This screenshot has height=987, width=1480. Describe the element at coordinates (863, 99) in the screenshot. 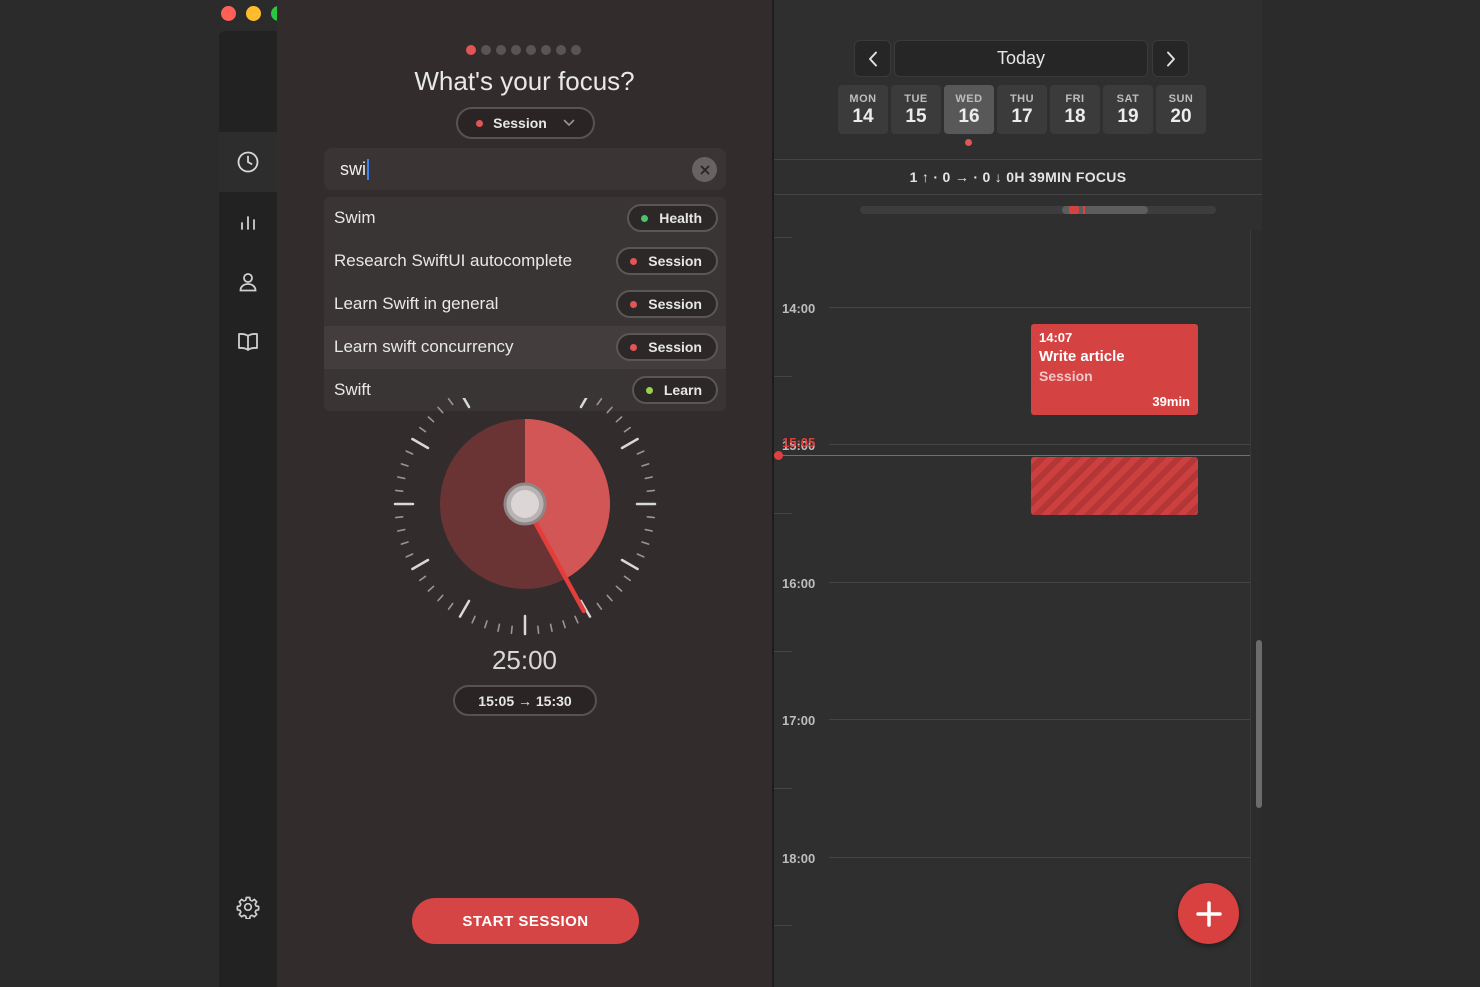

I see `day-name: MON` at that location.